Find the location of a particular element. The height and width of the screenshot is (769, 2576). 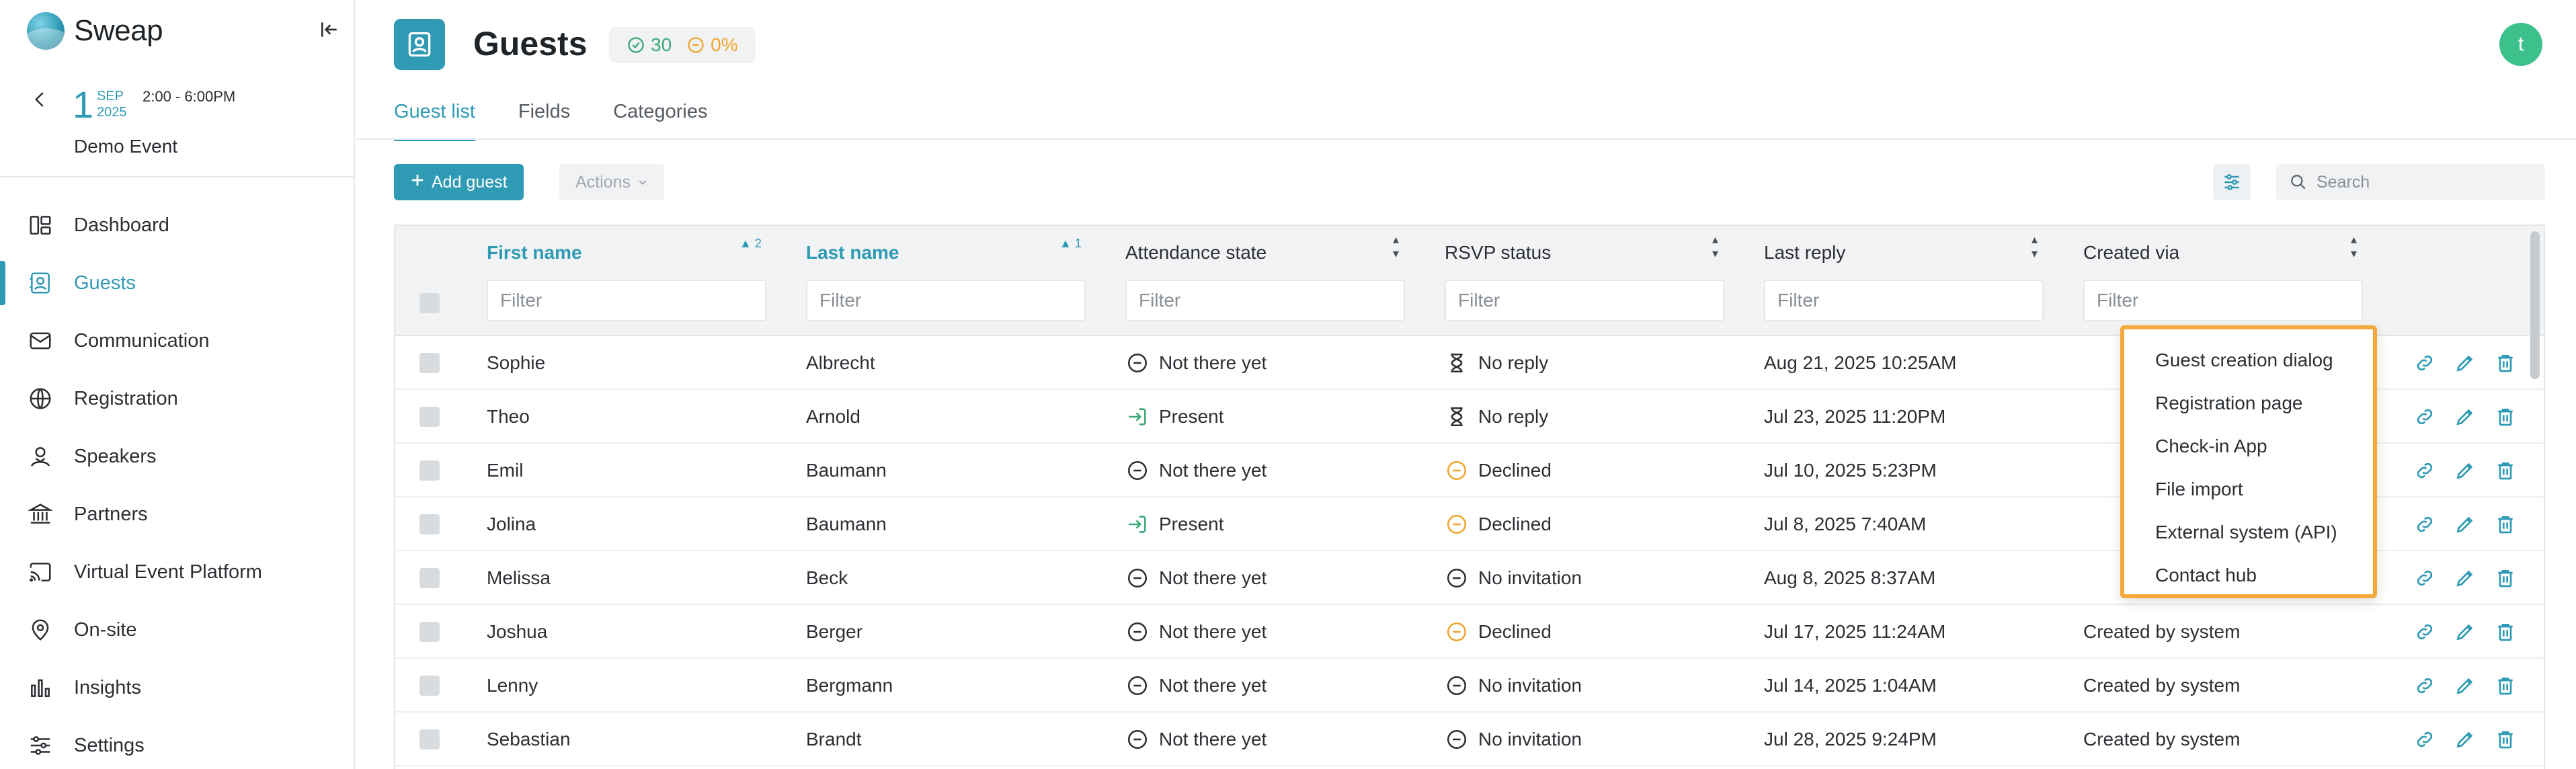

dropdown-option-check-in-app: Check-in App is located at coordinates (2248, 446).